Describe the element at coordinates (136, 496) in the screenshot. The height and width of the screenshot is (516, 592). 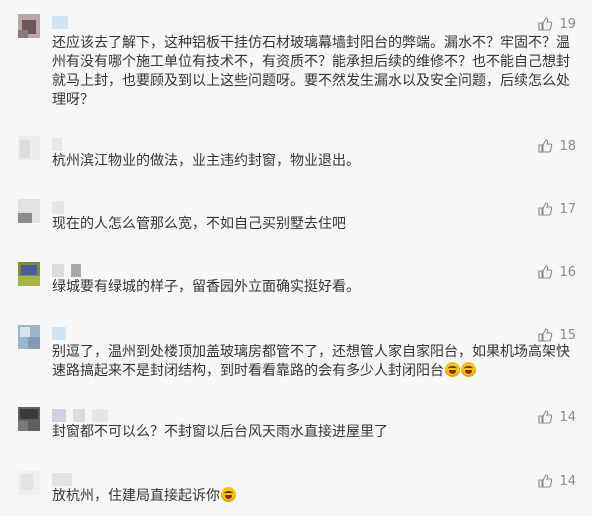
I see `comment-text-body: 放杭州，住建局直接起诉你` at that location.